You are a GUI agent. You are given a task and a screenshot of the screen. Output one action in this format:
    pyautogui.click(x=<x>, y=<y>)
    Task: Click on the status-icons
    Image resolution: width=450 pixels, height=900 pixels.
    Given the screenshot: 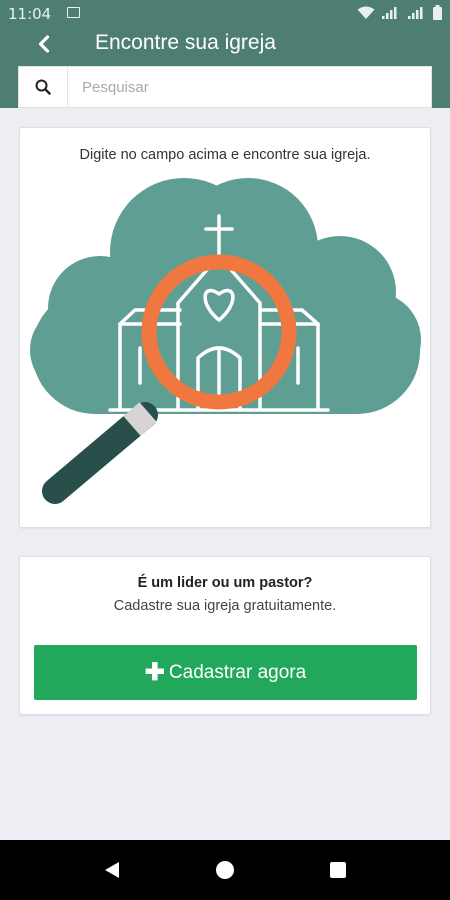 What is the action you would take?
    pyautogui.click(x=399, y=12)
    